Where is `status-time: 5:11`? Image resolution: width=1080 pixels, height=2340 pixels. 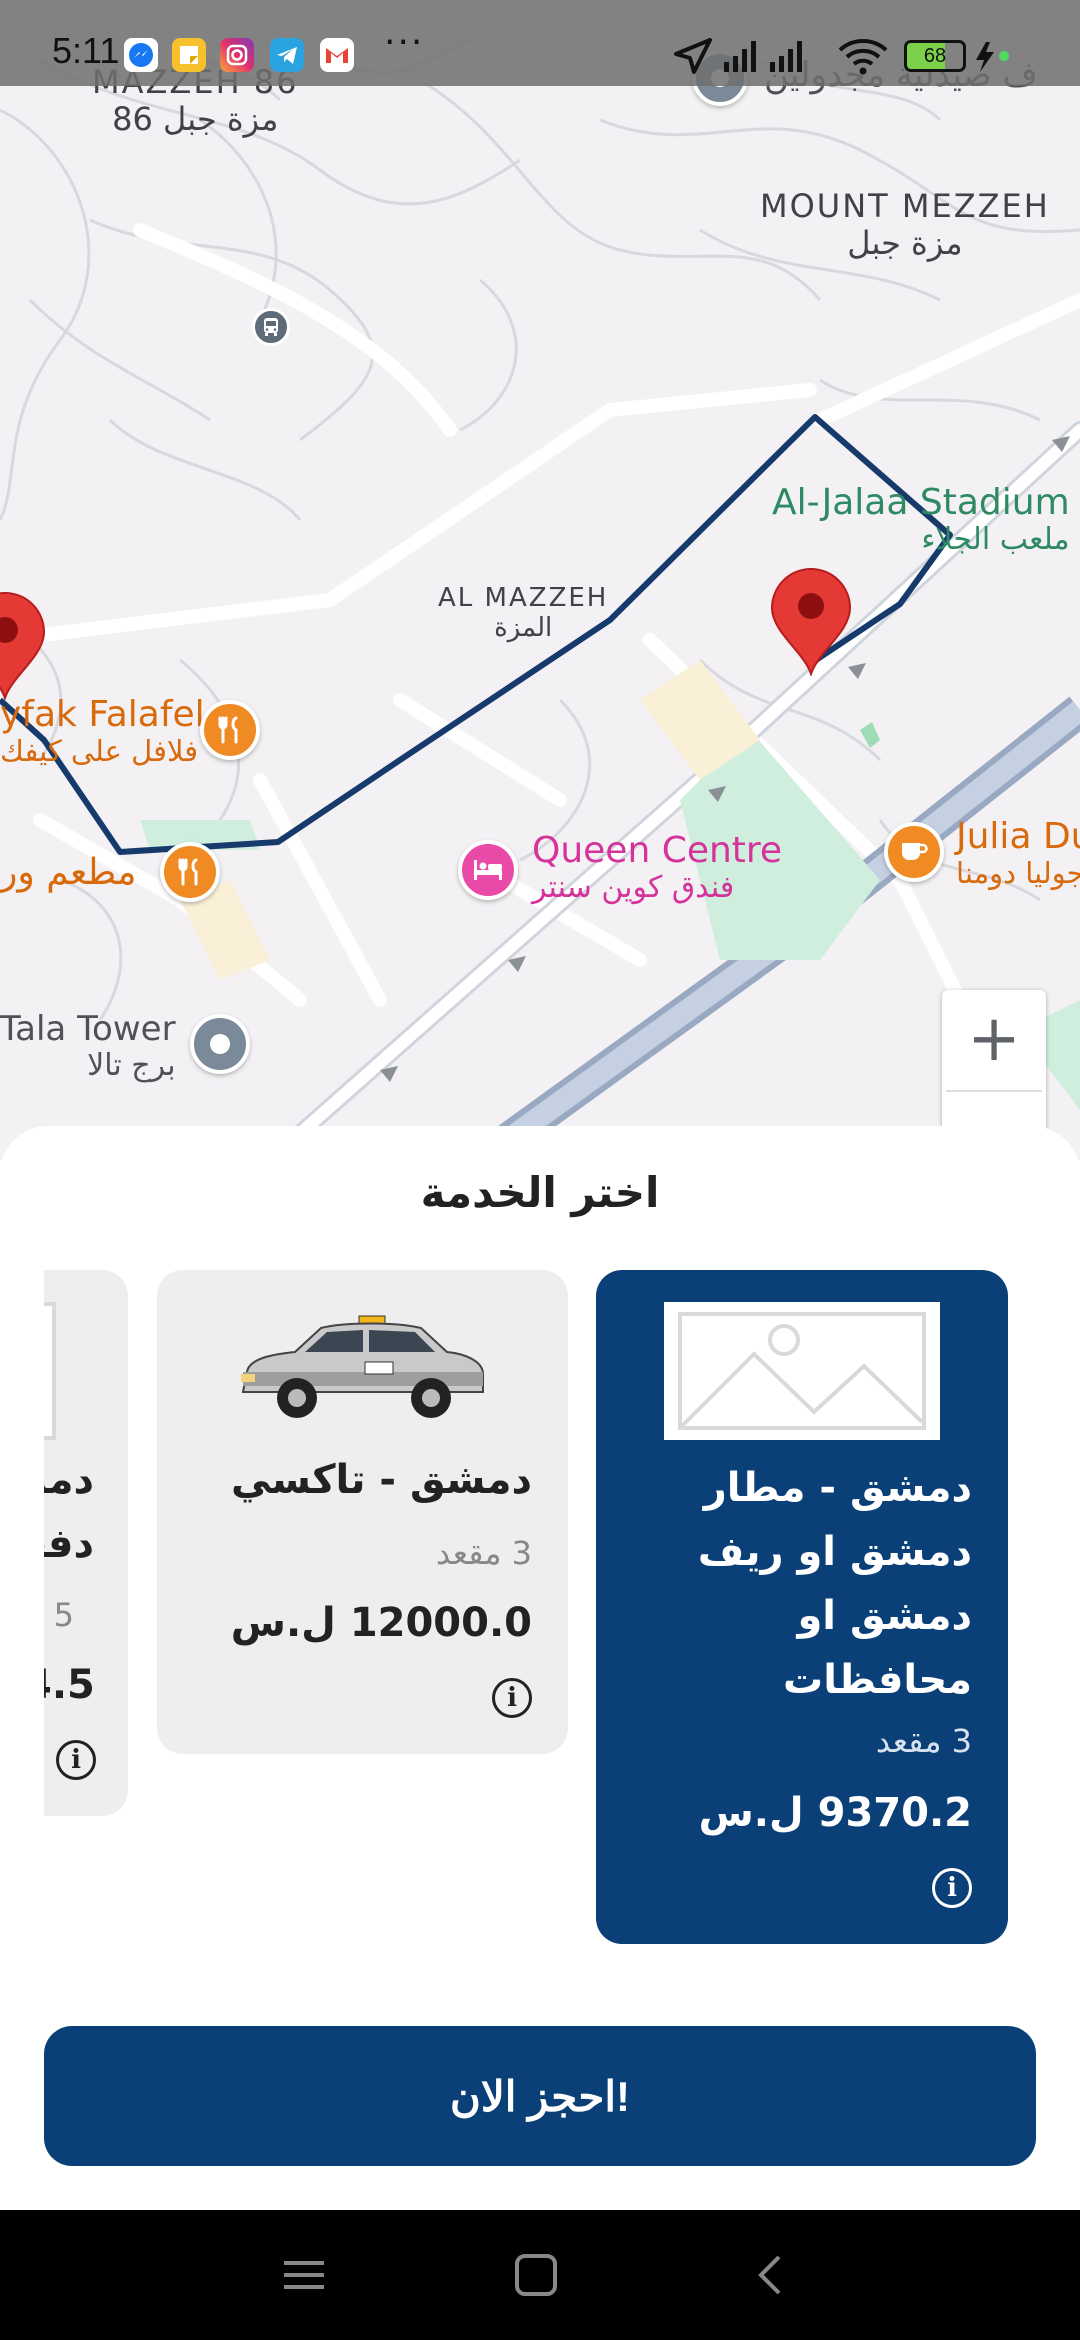
status-time: 5:11 is located at coordinates (86, 50).